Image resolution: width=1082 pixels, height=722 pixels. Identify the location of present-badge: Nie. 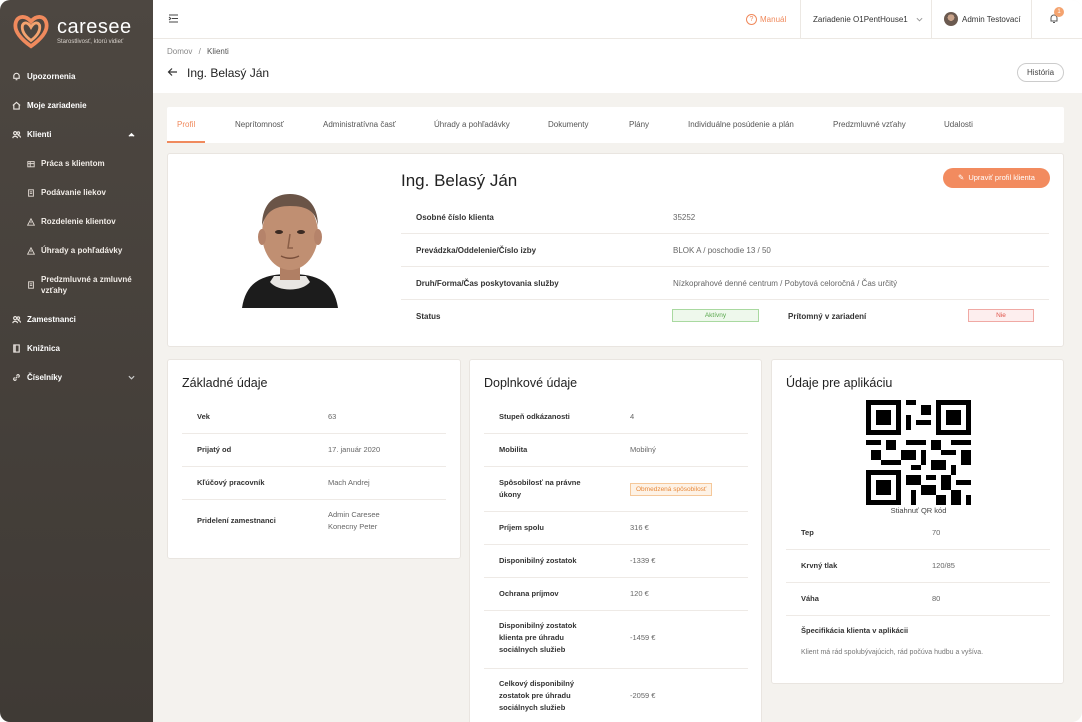
(1001, 315).